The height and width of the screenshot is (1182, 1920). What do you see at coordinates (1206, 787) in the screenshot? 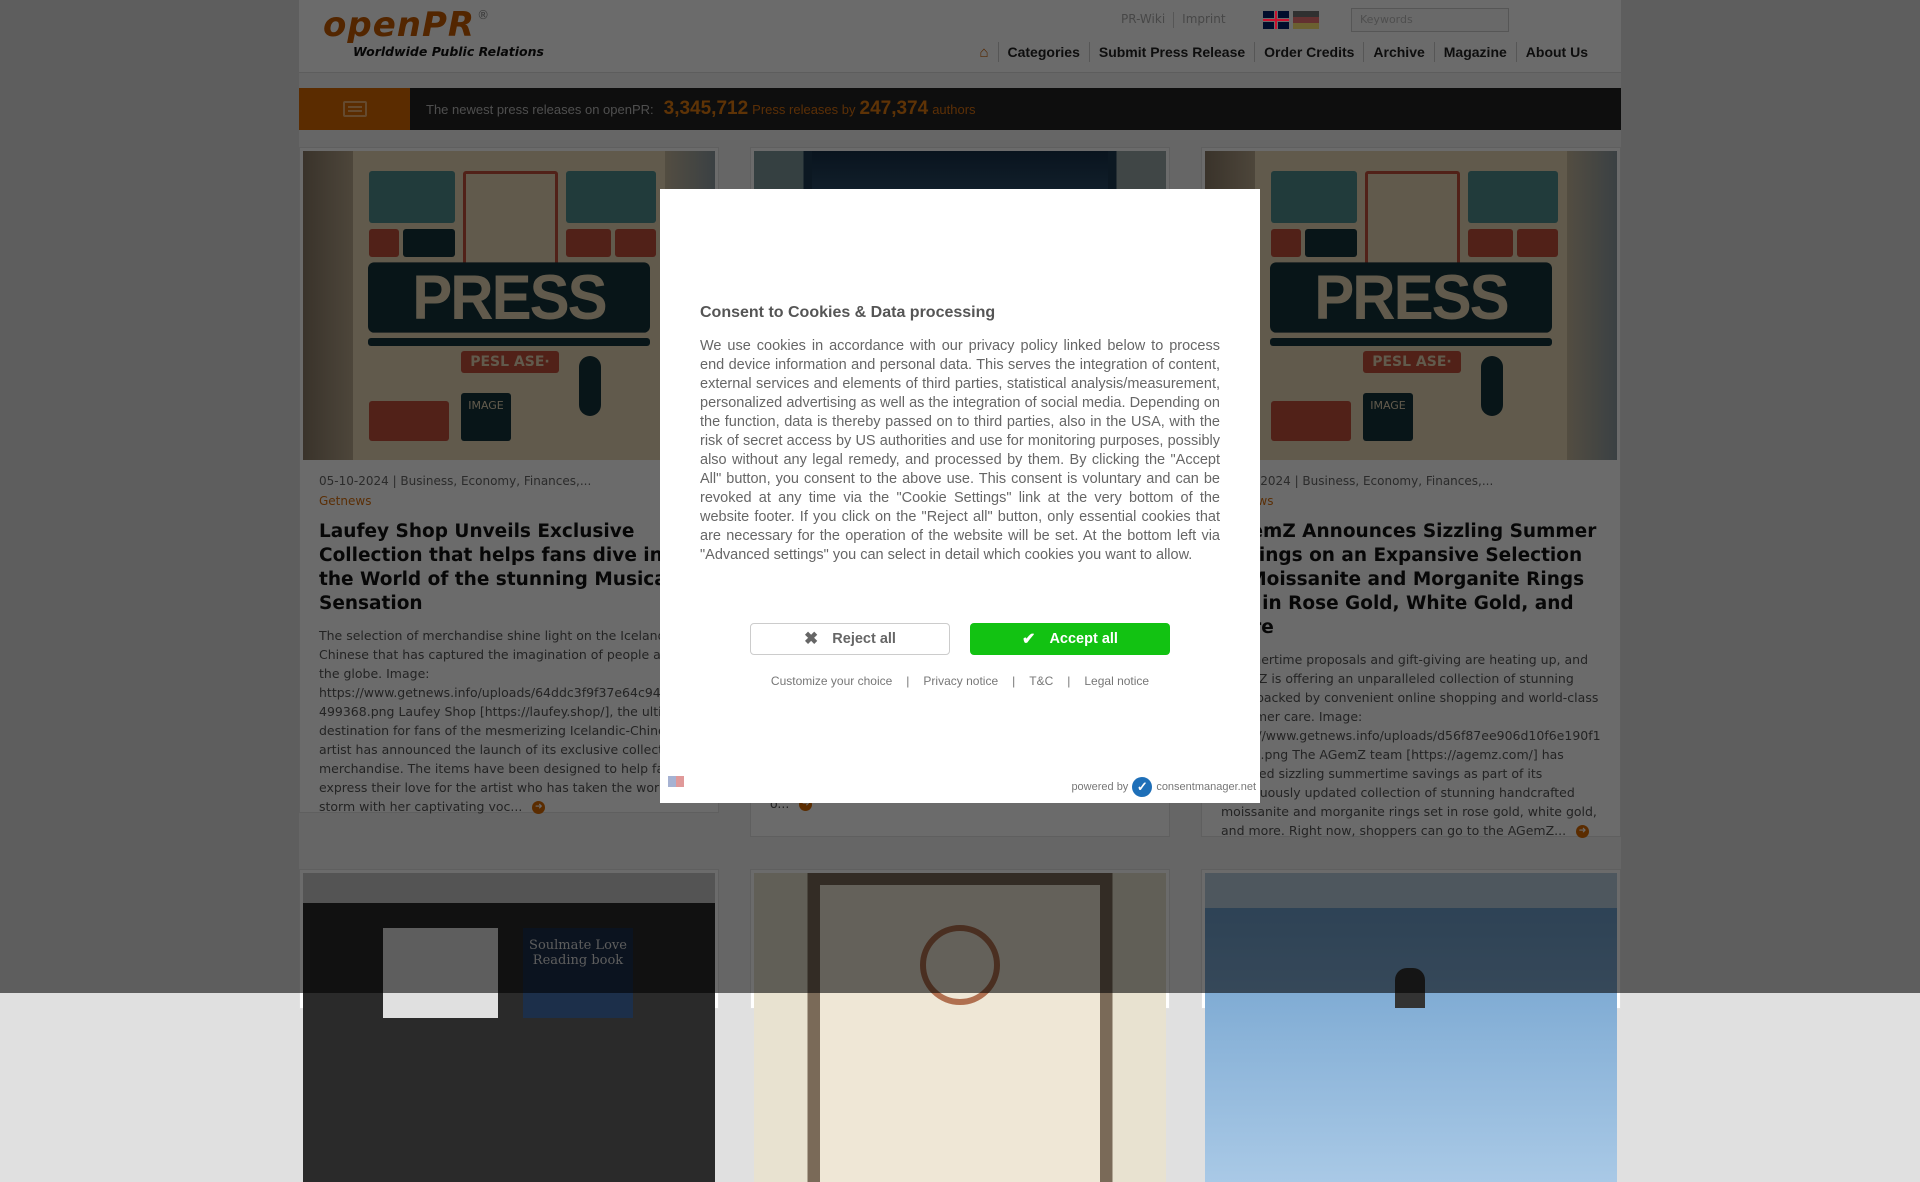
I see `provider-name: consentmanager.net` at bounding box center [1206, 787].